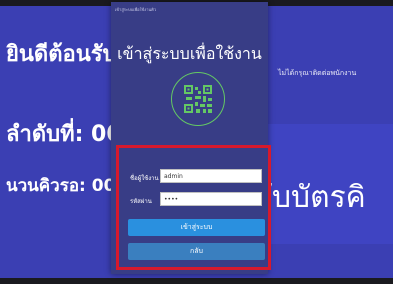 This screenshot has height=284, width=393. Describe the element at coordinates (64, 134) in the screenshot. I see `queue-number-label: ลำดับที่: 00` at that location.